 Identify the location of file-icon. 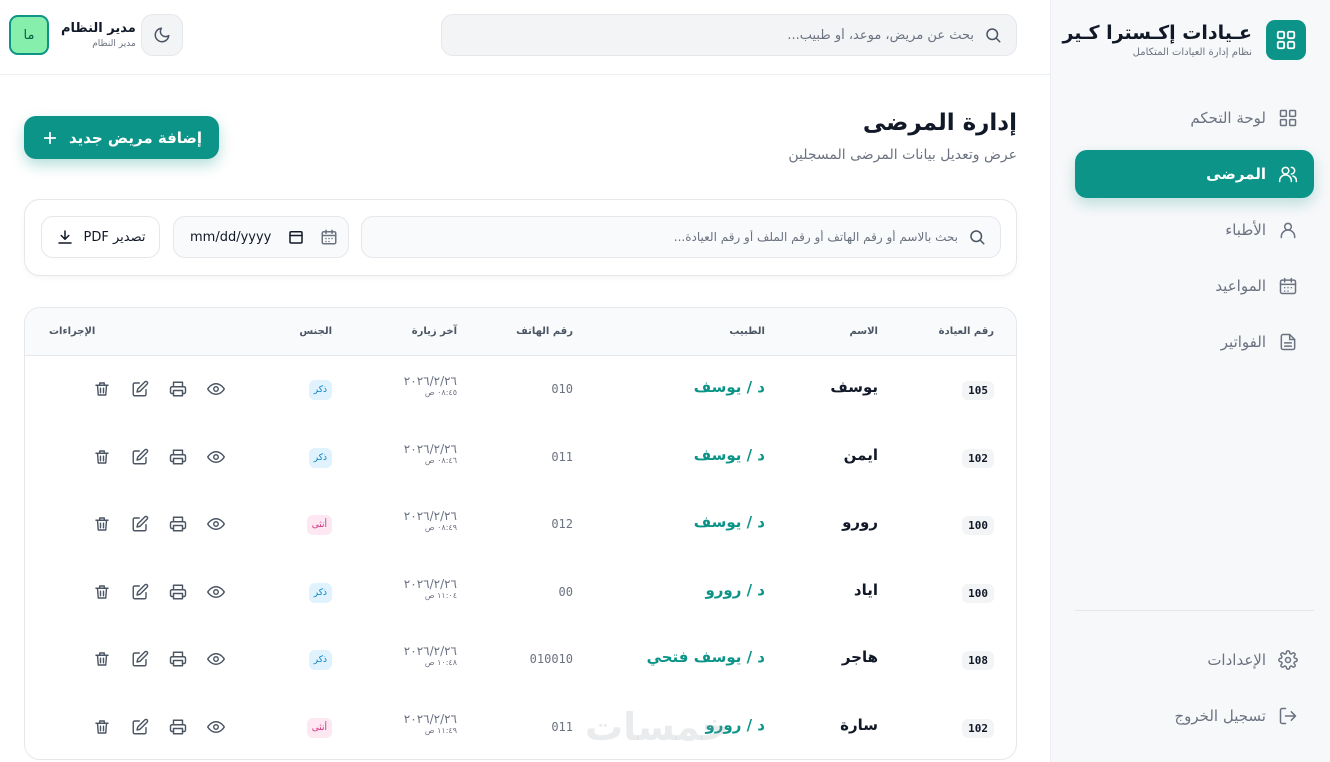
(1288, 342).